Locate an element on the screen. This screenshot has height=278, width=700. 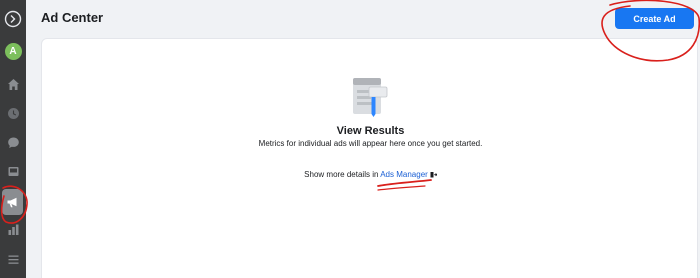
rail-profile-button: A is located at coordinates (13, 51).